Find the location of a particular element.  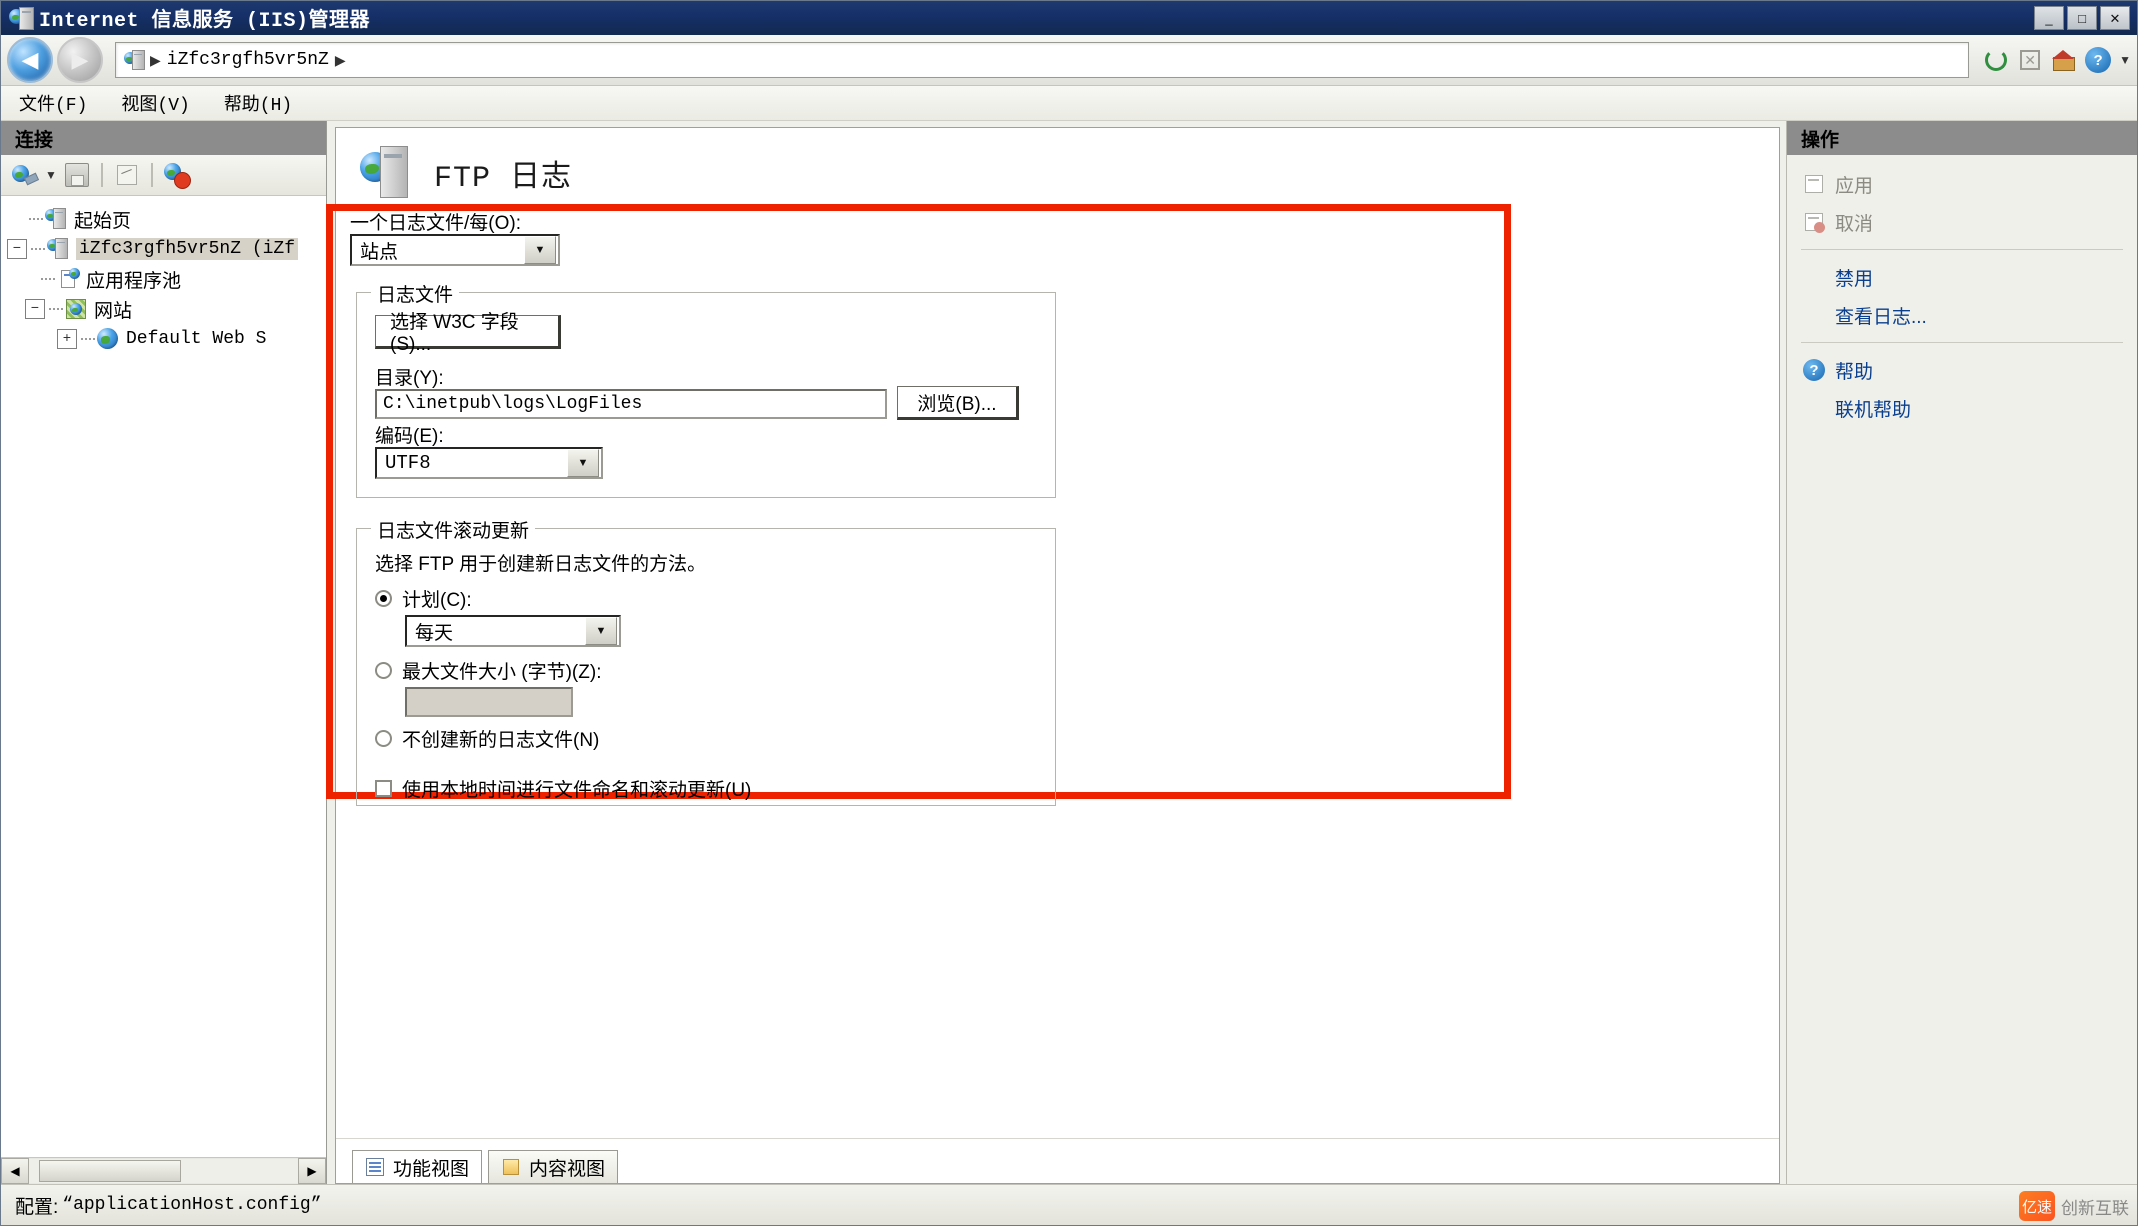

encoding-select: UTF8 ▼ is located at coordinates (489, 463).